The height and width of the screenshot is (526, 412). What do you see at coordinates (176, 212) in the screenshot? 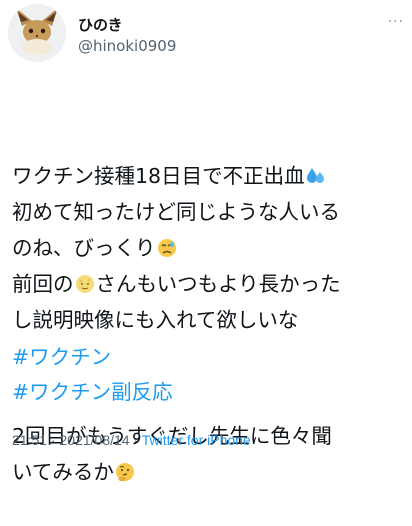
I see `tweet-line: 初めて知ったけど同じような人いる` at bounding box center [176, 212].